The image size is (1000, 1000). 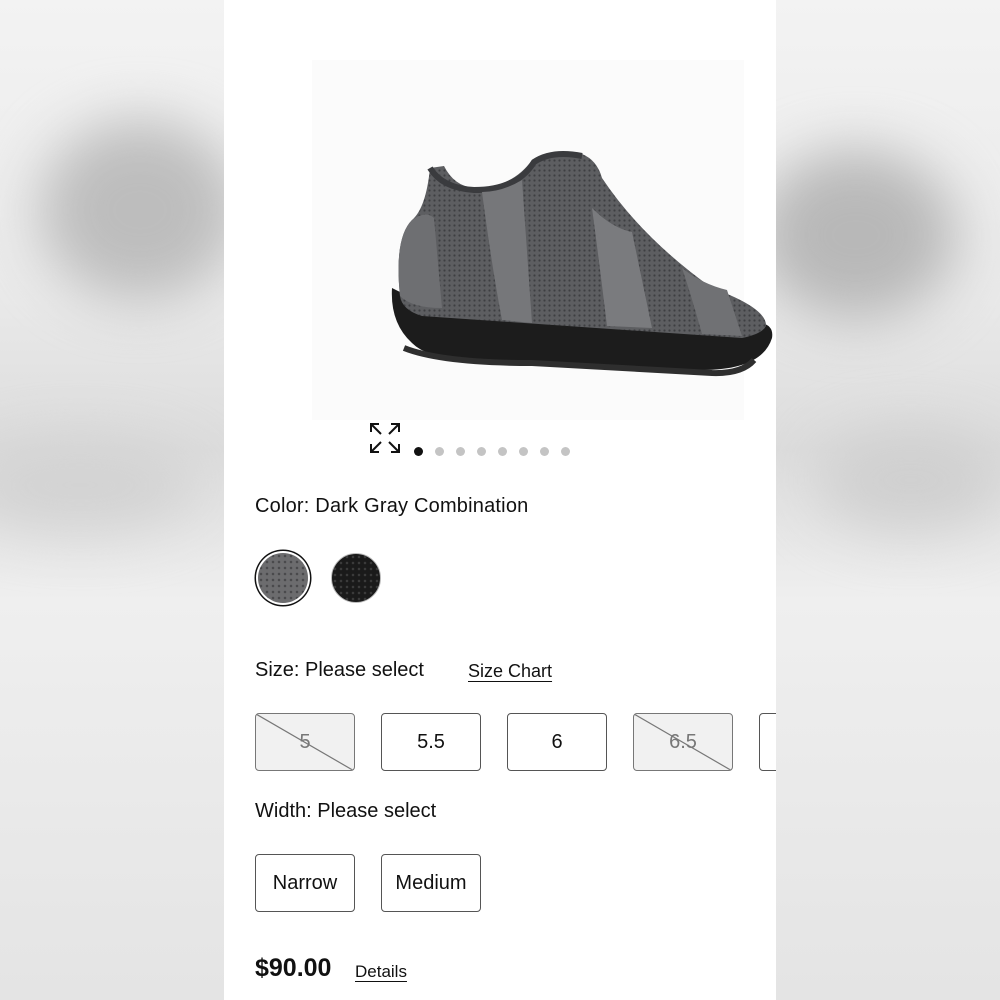 What do you see at coordinates (492, 451) in the screenshot?
I see `gallery-pagination` at bounding box center [492, 451].